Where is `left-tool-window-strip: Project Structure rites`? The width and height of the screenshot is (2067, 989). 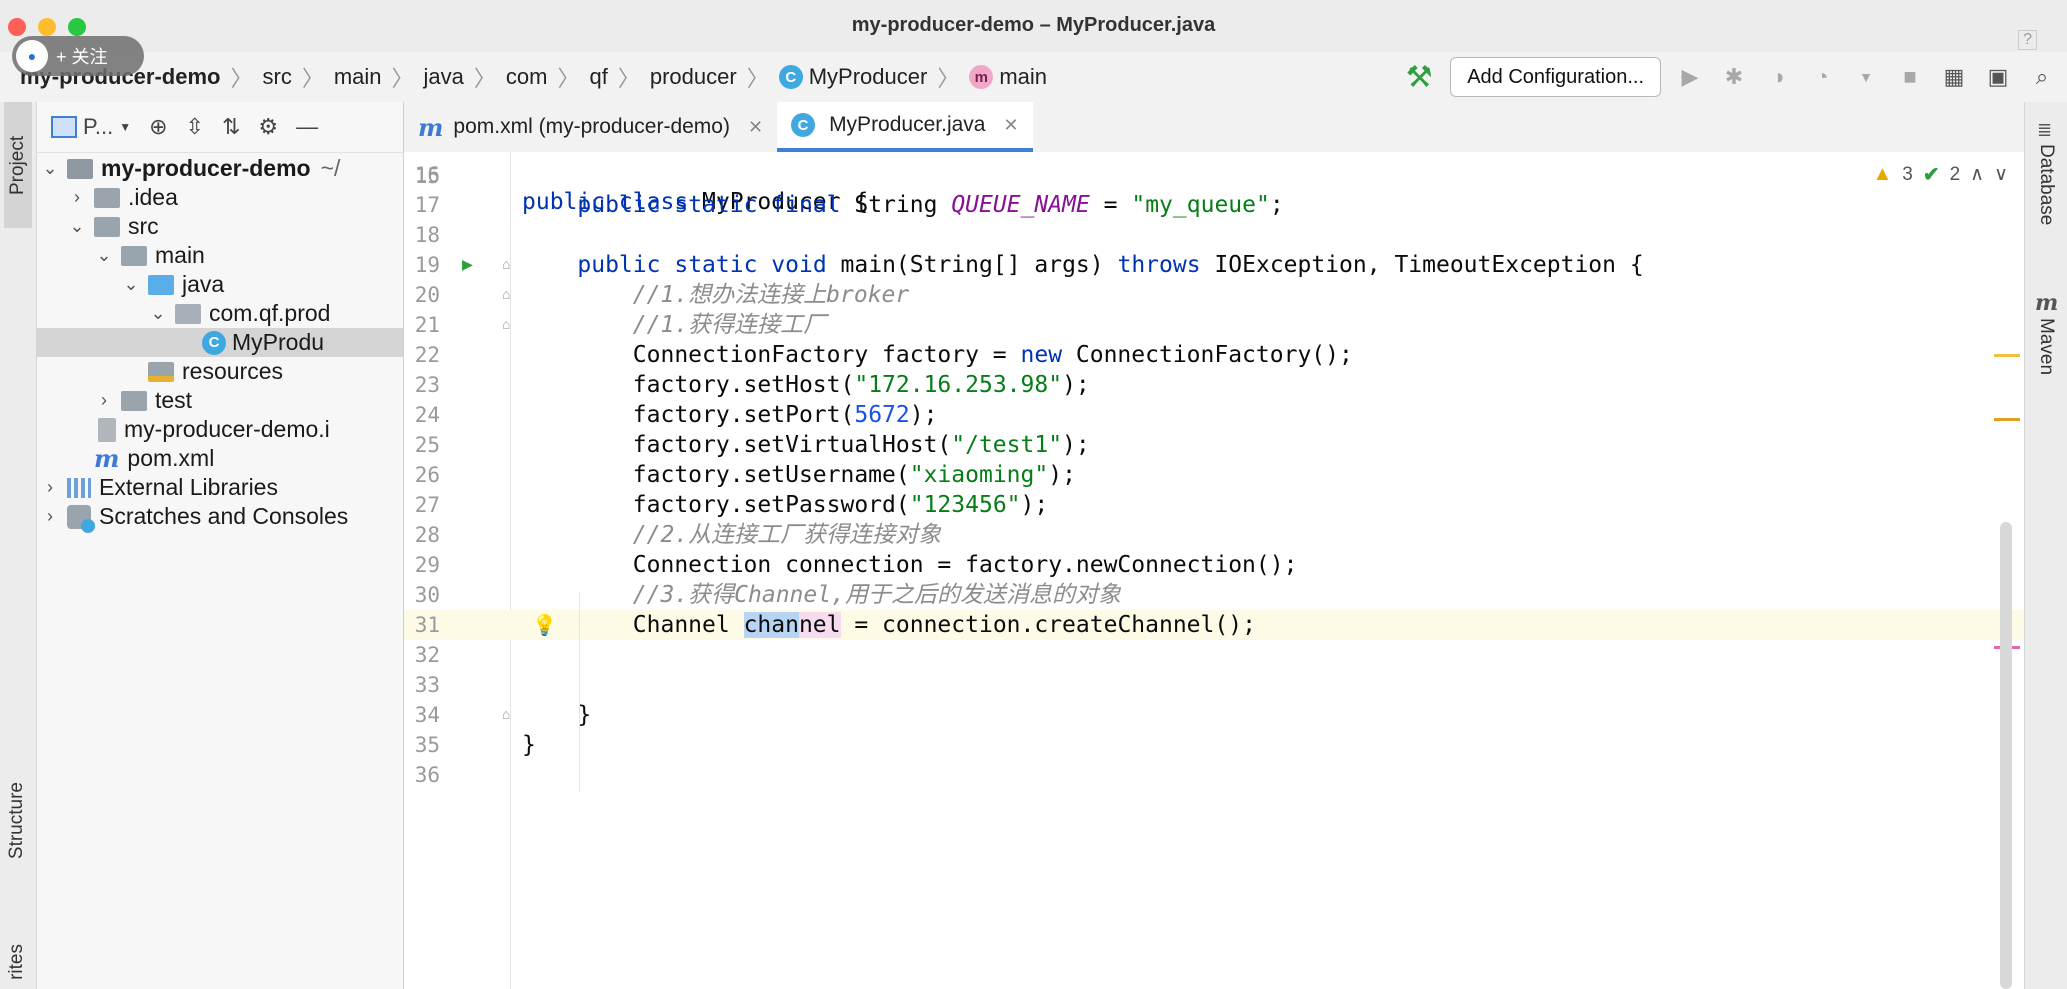 left-tool-window-strip: Project Structure rites is located at coordinates (18, 545).